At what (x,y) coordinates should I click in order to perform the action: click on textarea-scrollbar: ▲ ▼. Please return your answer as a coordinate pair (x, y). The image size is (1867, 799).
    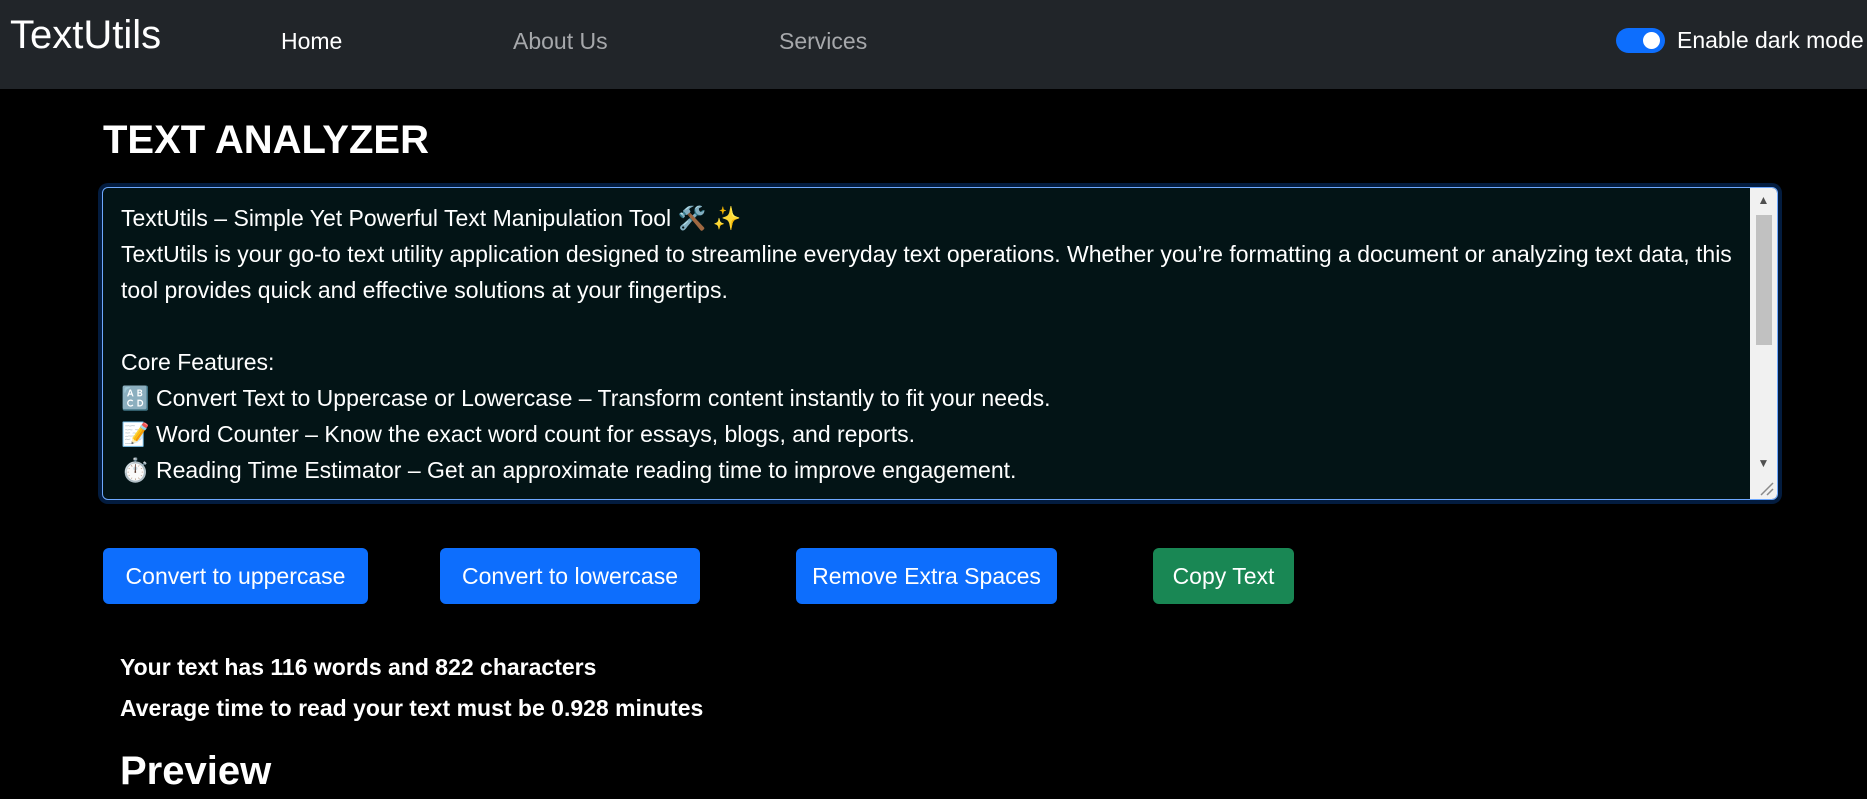
    Looking at the image, I should click on (1763, 343).